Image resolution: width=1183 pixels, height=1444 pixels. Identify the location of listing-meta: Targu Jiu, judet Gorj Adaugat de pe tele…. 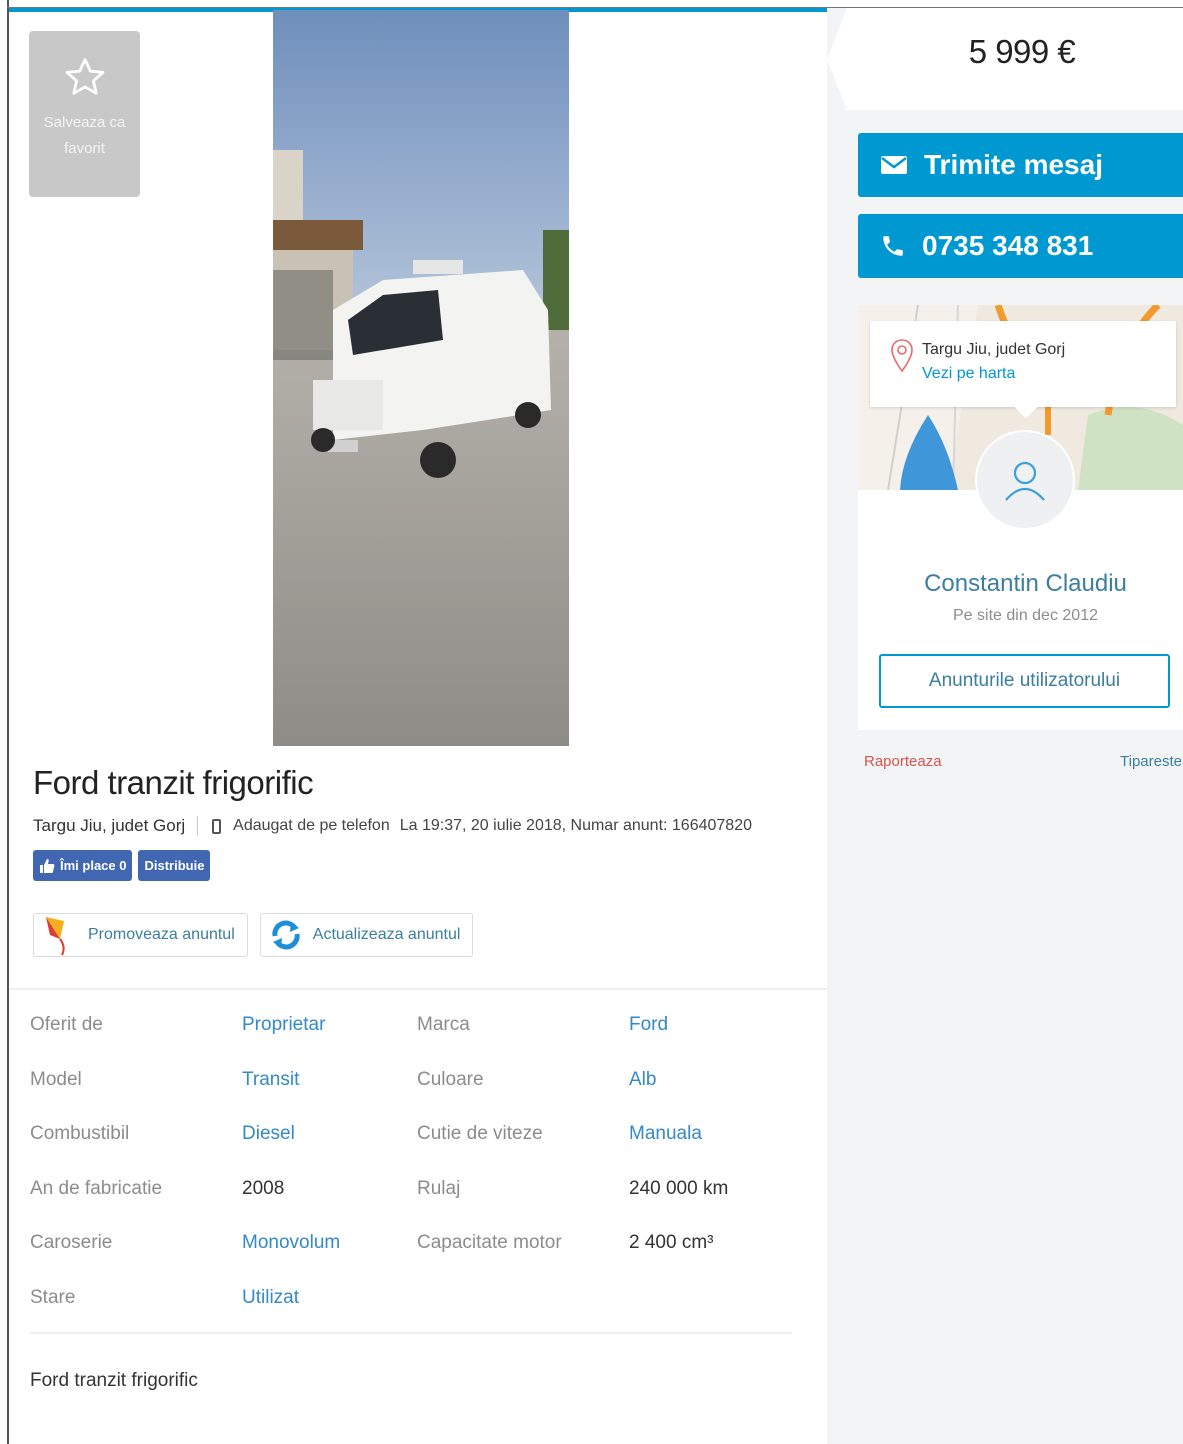
(392, 826).